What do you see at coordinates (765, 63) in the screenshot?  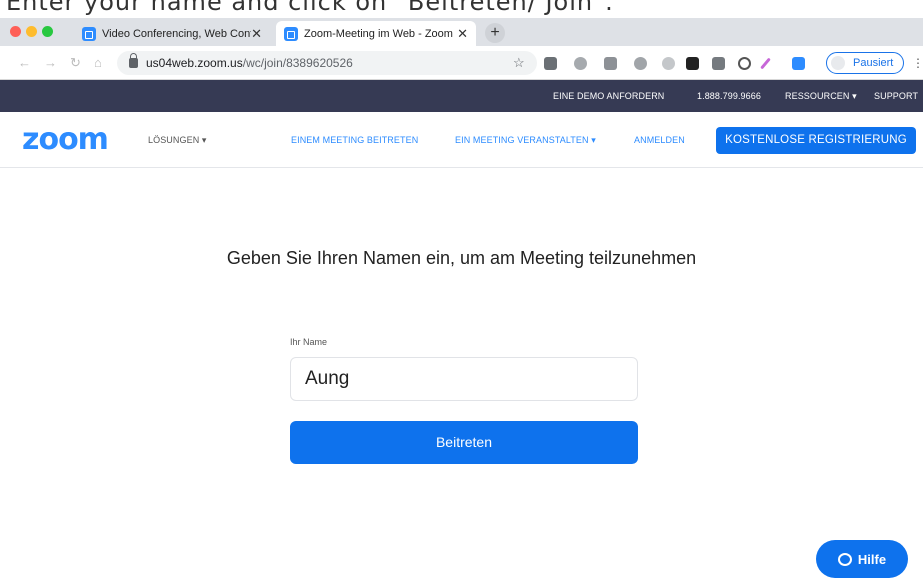 I see `pen-extension-icon` at bounding box center [765, 63].